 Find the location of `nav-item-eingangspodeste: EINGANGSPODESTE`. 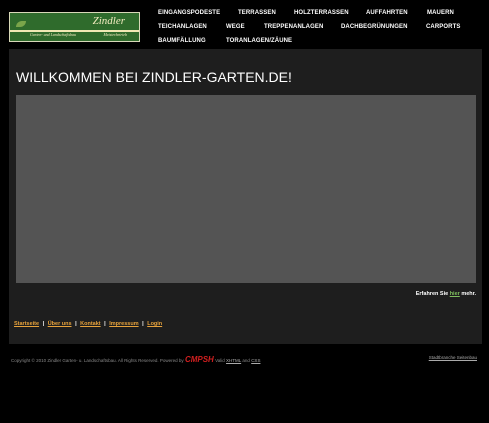

nav-item-eingangspodeste: EINGANGSPODESTE is located at coordinates (189, 13).